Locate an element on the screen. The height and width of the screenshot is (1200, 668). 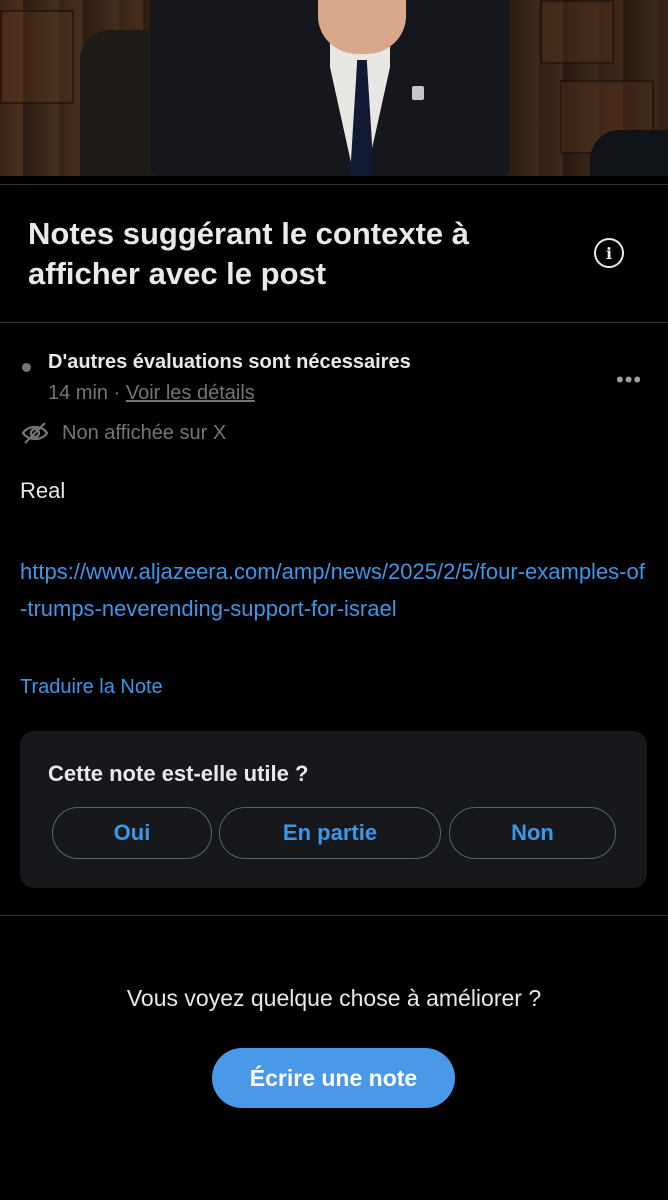
write-note-button: Écrire une note is located at coordinates (333, 1078).